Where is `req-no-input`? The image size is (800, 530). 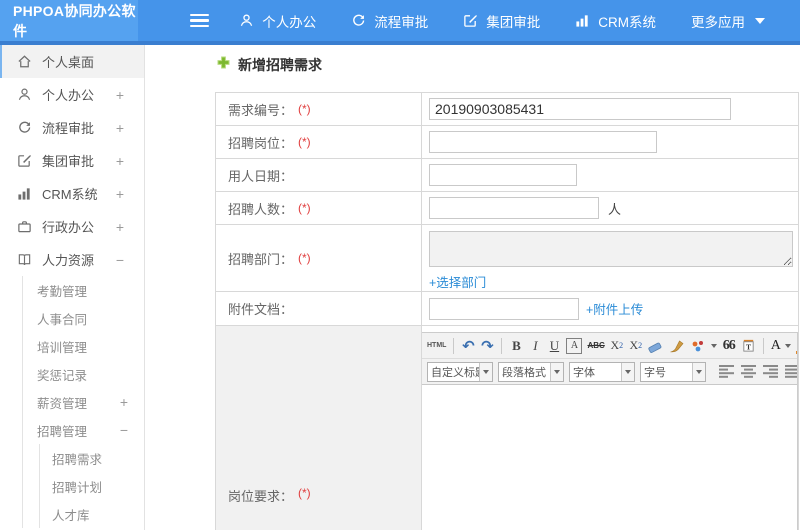
req-no-input is located at coordinates (580, 109).